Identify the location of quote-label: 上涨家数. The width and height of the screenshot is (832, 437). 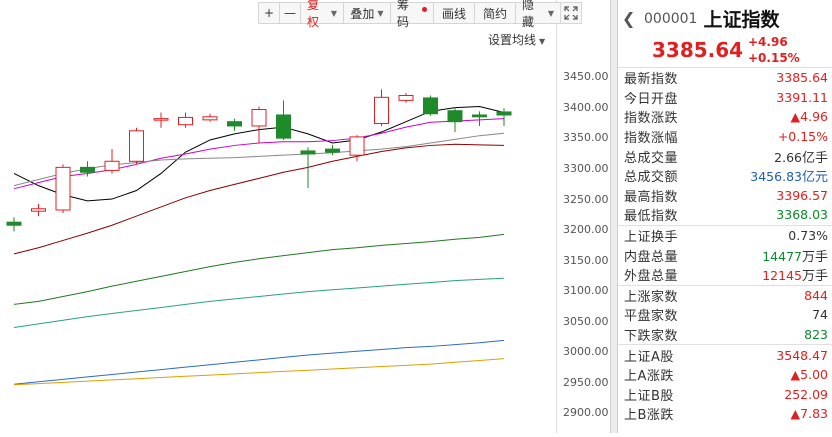
(651, 297).